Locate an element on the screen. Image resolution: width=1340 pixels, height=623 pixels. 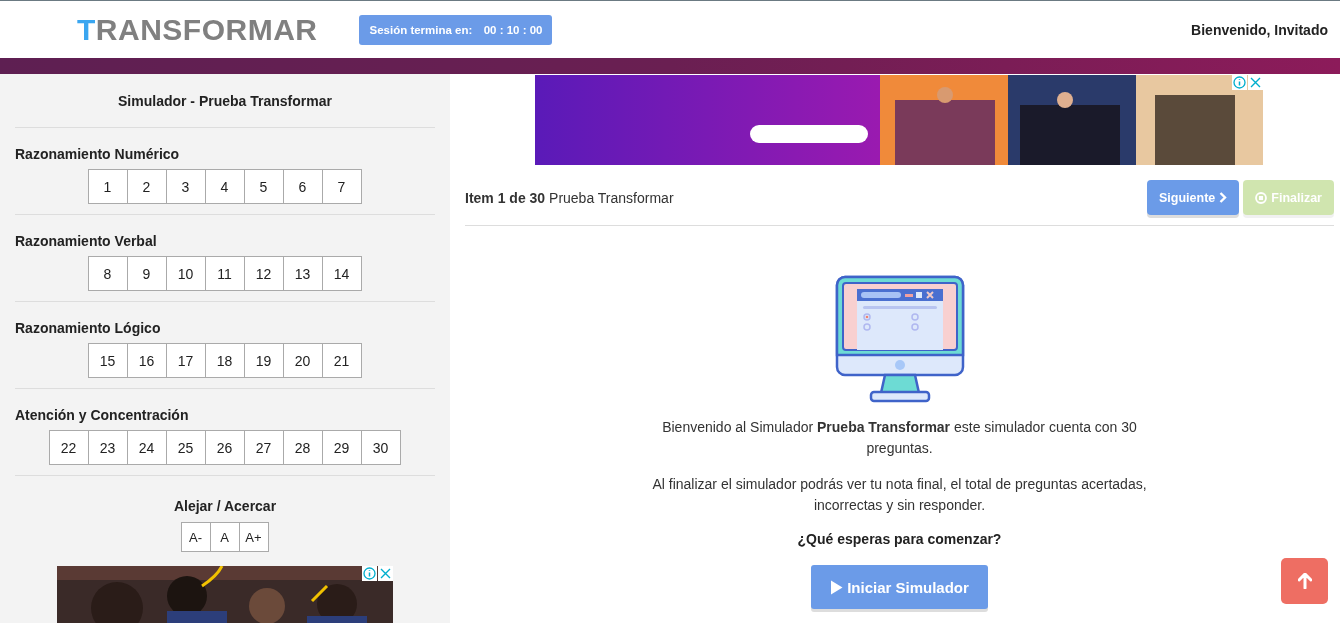
section-heading: Razonamiento Numérico is located at coordinates (98, 154).